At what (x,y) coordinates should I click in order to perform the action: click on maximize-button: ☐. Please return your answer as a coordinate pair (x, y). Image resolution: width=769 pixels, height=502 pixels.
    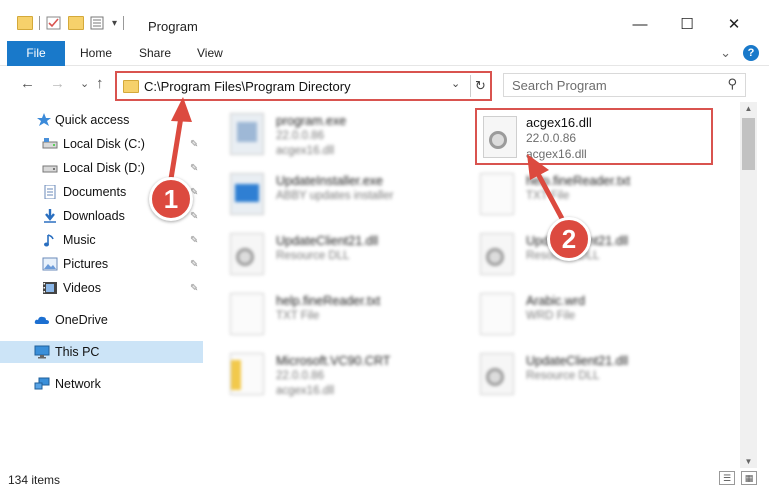
    Looking at the image, I should click on (687, 27).